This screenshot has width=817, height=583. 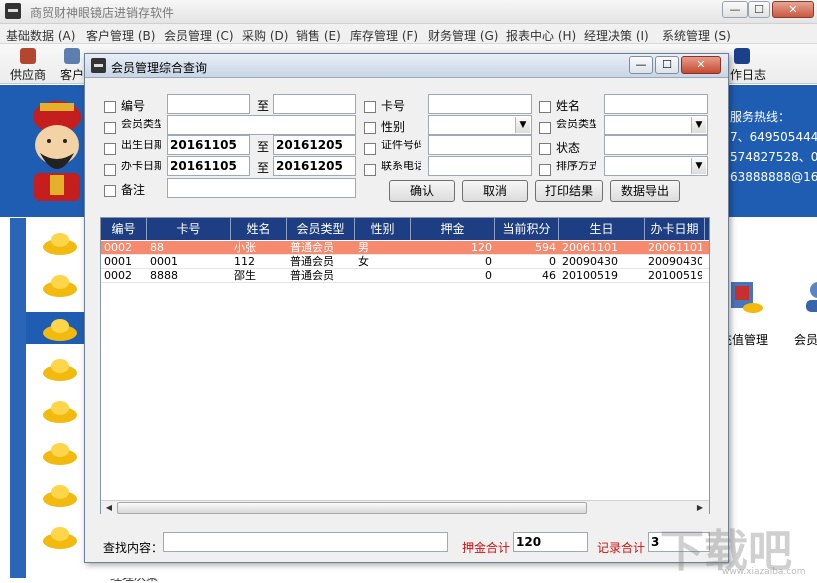 What do you see at coordinates (805, 340) in the screenshot?
I see `member-label: 会员` at bounding box center [805, 340].